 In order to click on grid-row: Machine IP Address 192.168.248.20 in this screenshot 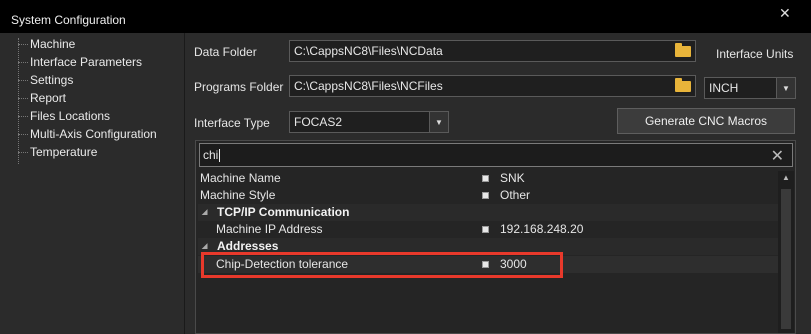, I will do `click(488, 229)`.